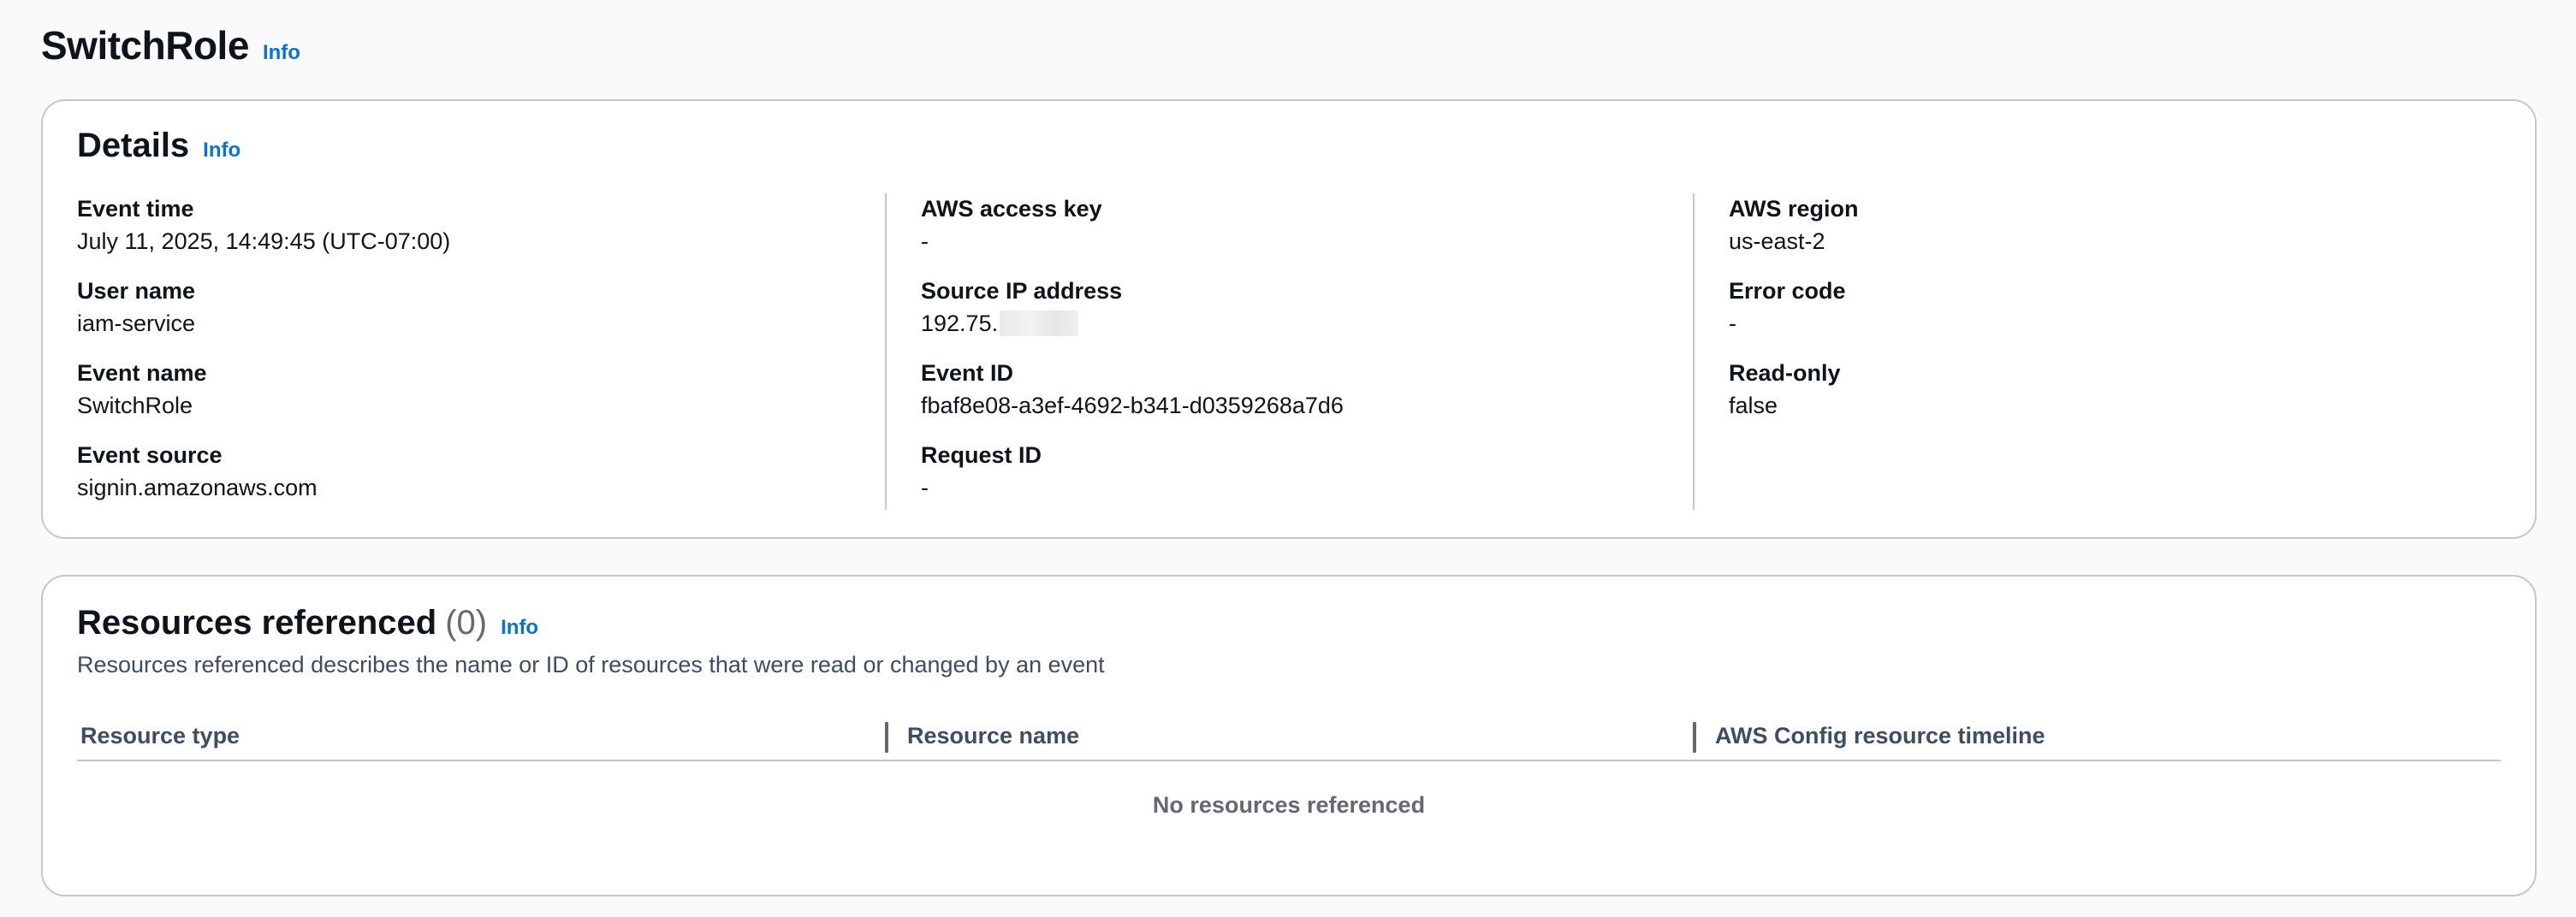 This screenshot has width=2576, height=917. What do you see at coordinates (133, 145) in the screenshot?
I see `details-title: Details` at bounding box center [133, 145].